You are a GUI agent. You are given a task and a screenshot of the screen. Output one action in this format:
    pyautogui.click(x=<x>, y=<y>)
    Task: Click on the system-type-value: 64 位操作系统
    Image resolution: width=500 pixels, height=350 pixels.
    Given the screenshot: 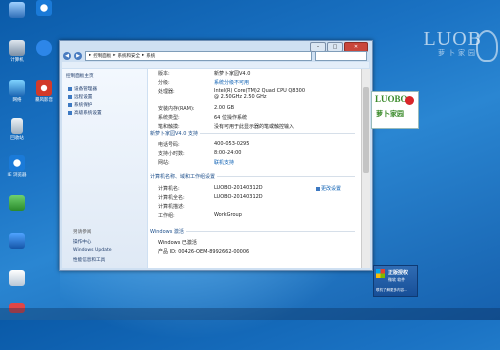 What is the action you would take?
    pyautogui.click(x=230, y=118)
    